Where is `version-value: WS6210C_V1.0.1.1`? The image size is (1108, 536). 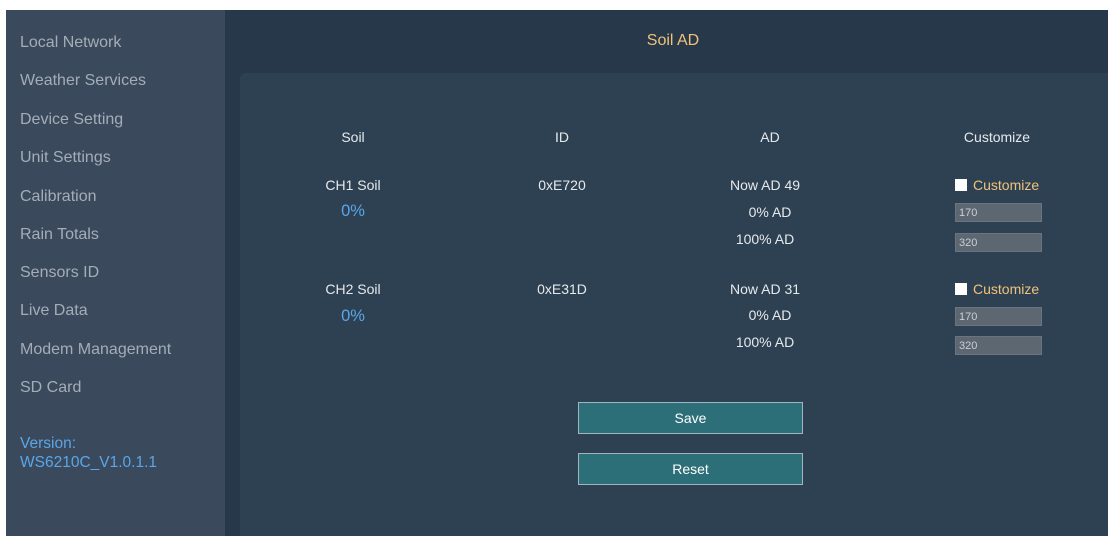 version-value: WS6210C_V1.0.1.1 is located at coordinates (89, 462).